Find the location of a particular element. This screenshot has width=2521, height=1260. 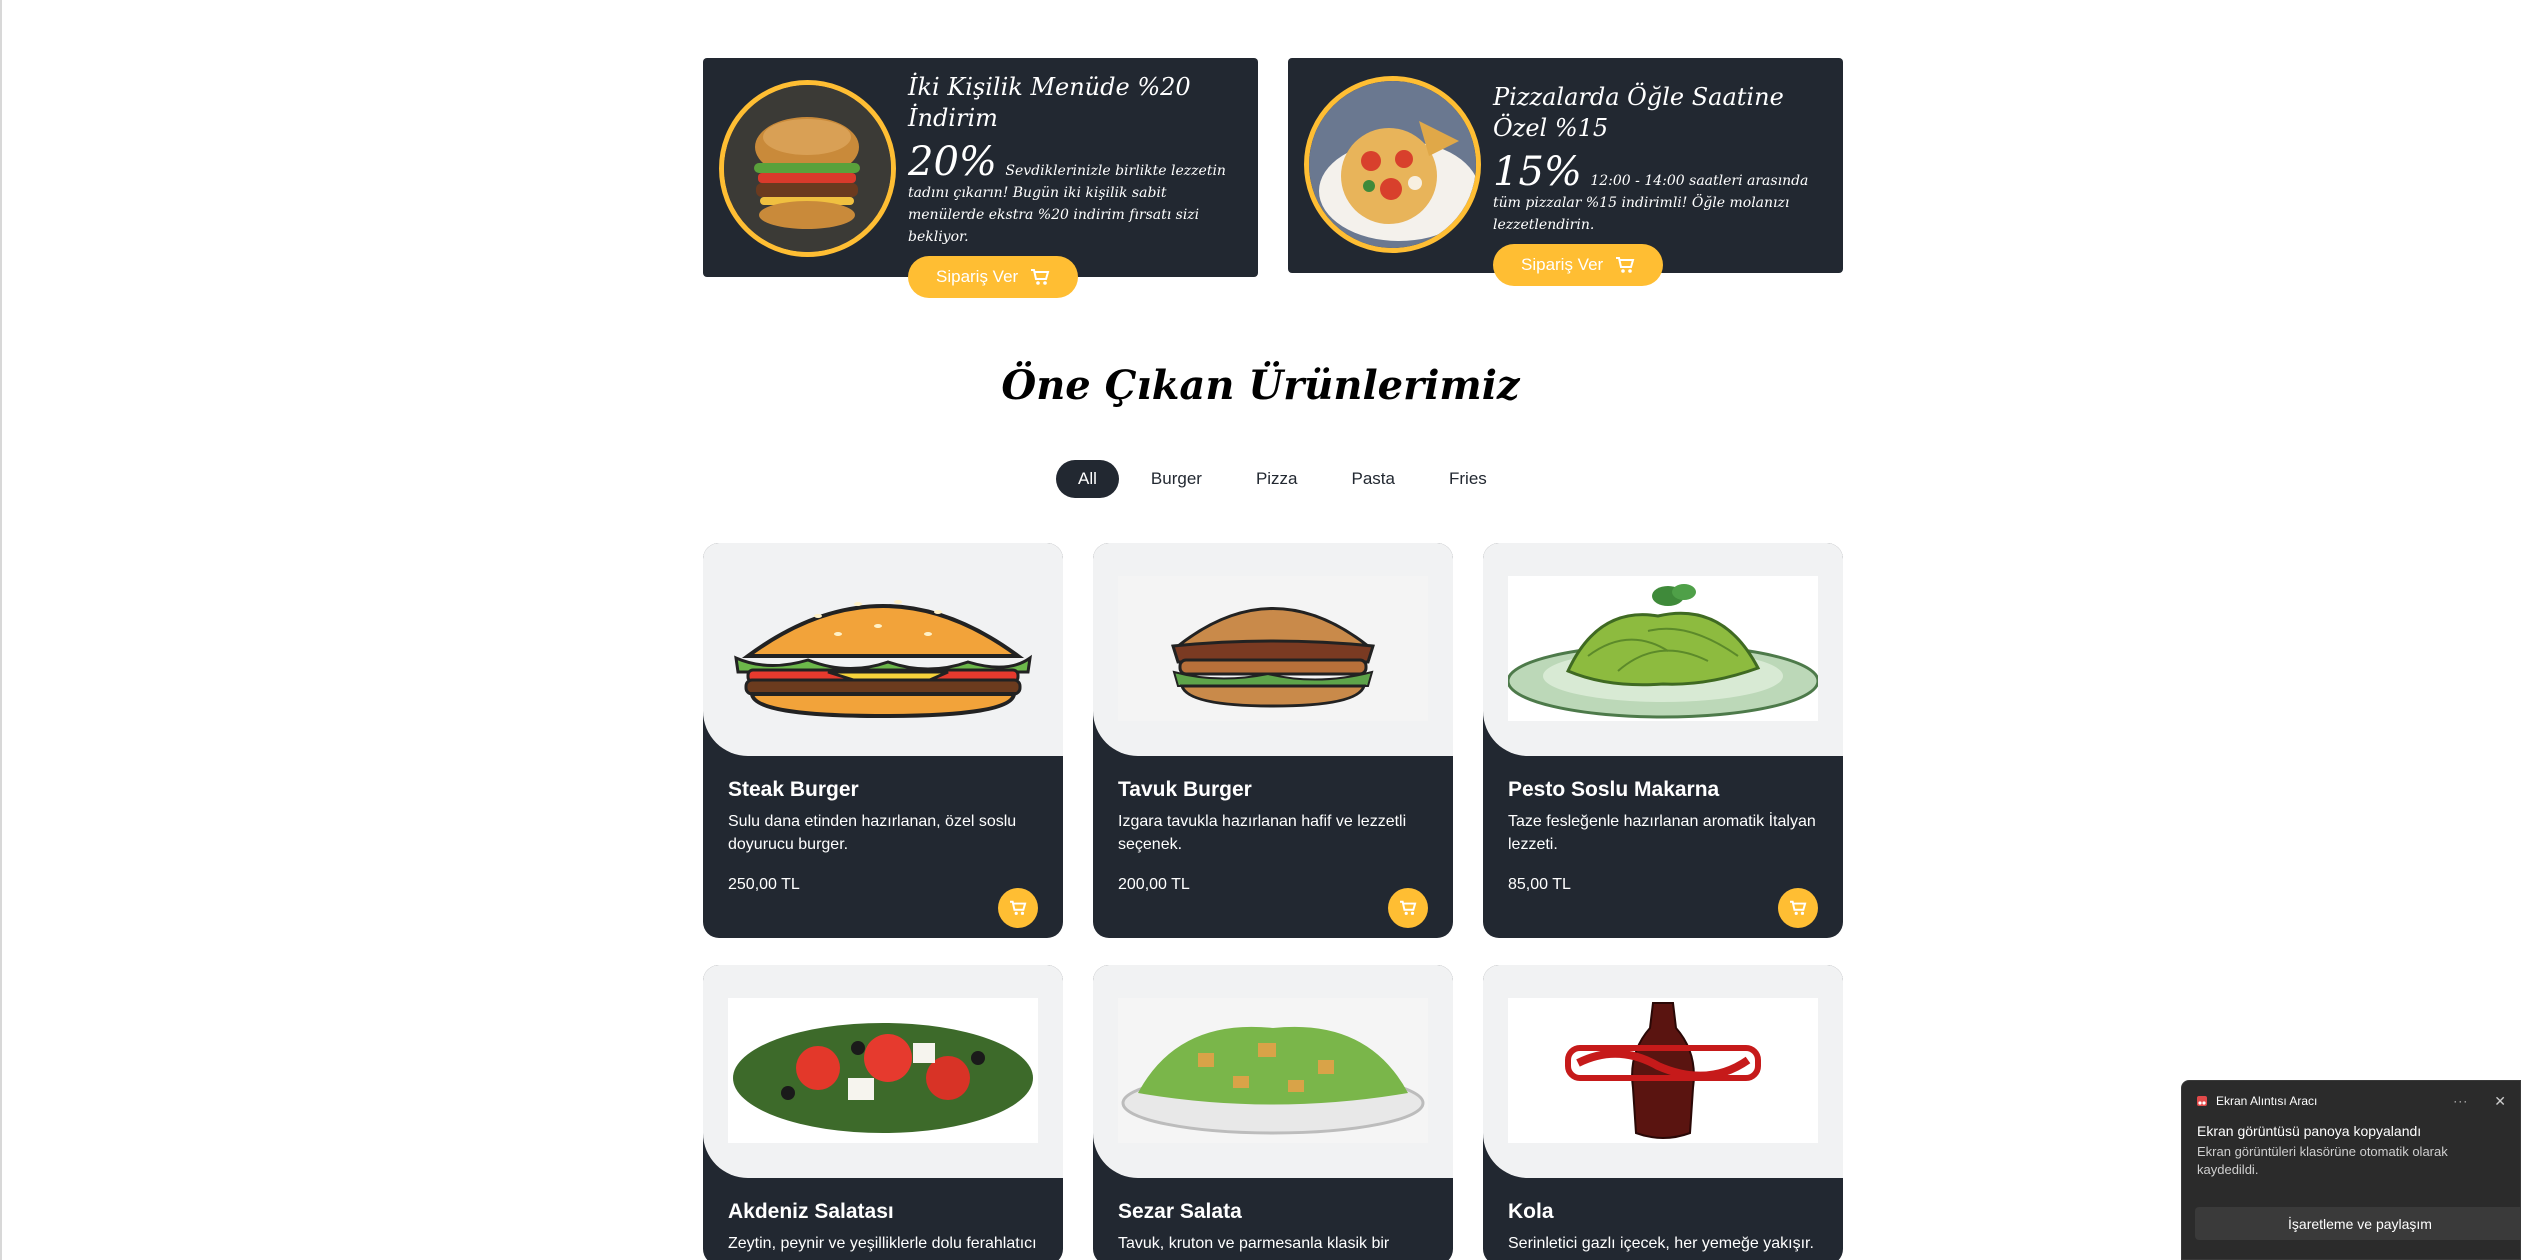

filter-menu: All Burger Pizza Pasta Fries is located at coordinates (1282, 479).